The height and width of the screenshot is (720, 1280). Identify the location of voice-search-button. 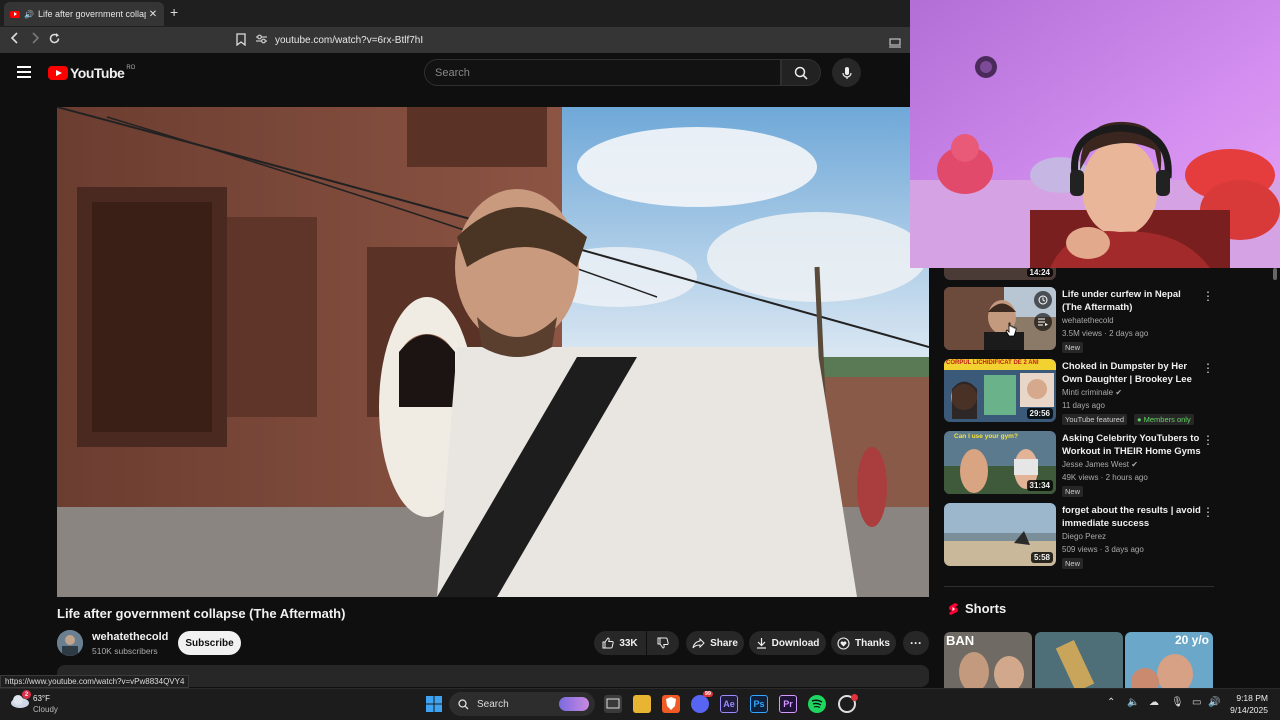
(846, 72).